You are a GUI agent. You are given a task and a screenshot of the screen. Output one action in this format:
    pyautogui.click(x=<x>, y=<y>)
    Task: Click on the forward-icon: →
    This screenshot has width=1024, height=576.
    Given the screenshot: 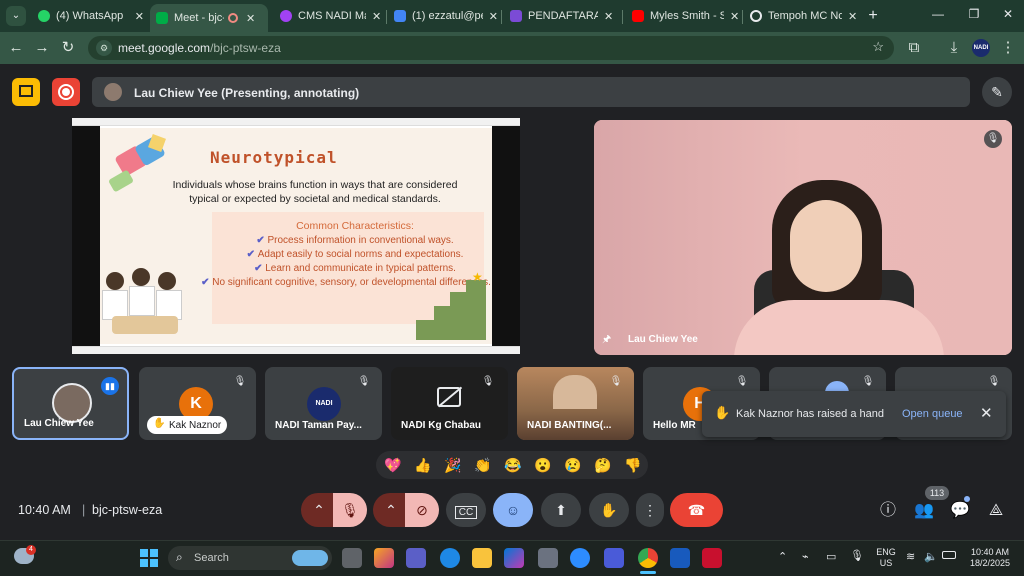 What is the action you would take?
    pyautogui.click(x=42, y=48)
    